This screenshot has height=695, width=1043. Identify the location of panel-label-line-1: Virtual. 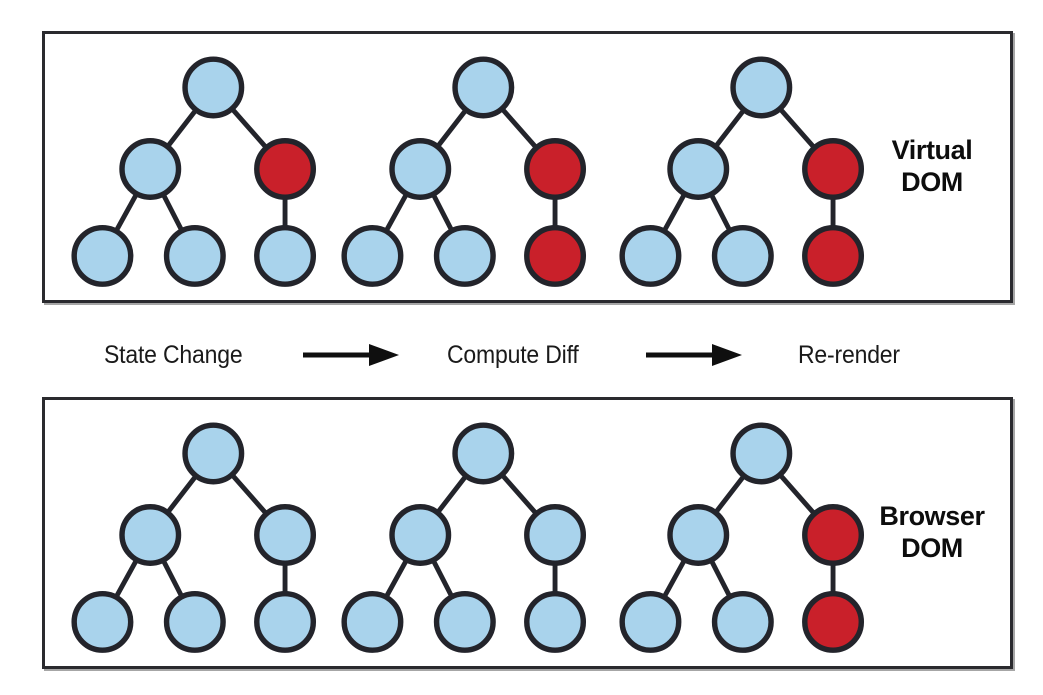
(932, 150).